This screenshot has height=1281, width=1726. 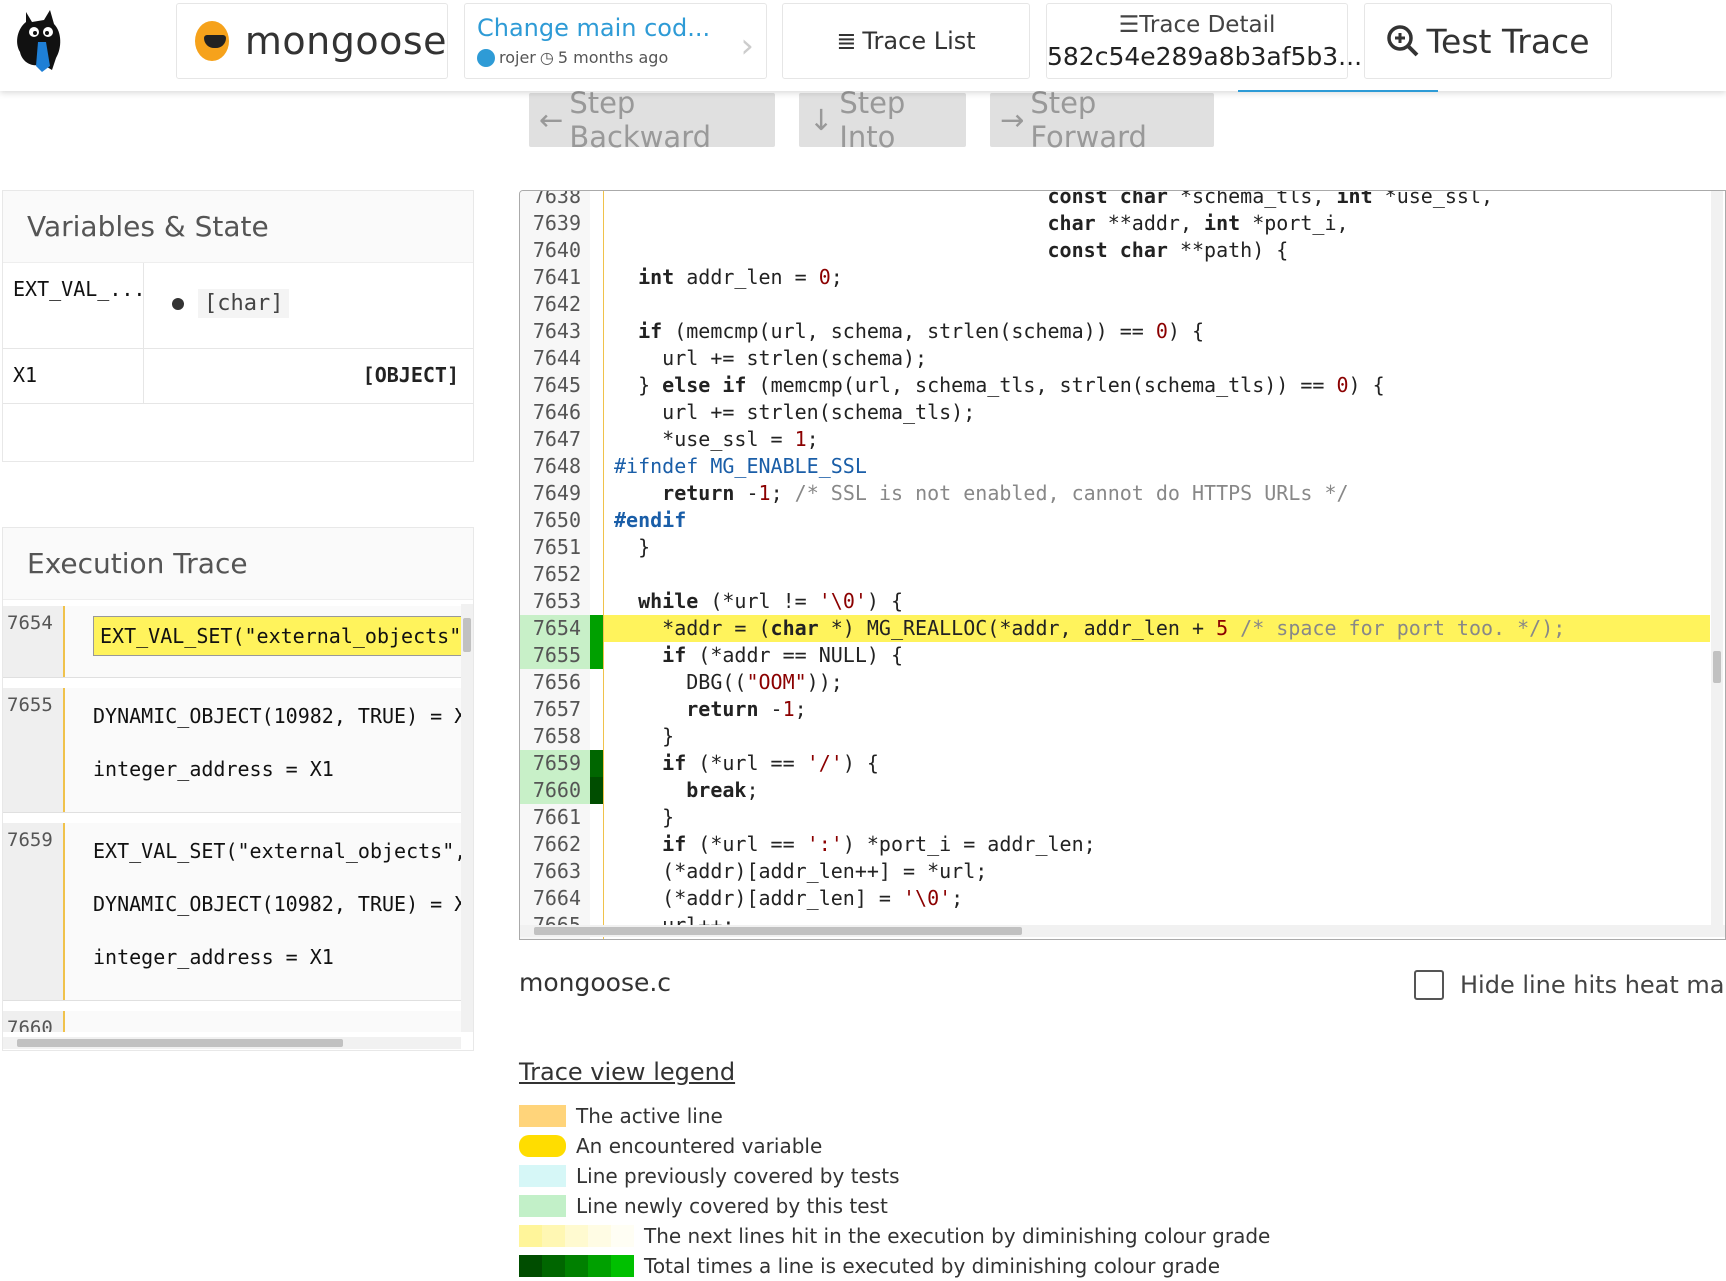 What do you see at coordinates (555, 601) in the screenshot?
I see `line-number: 7653` at bounding box center [555, 601].